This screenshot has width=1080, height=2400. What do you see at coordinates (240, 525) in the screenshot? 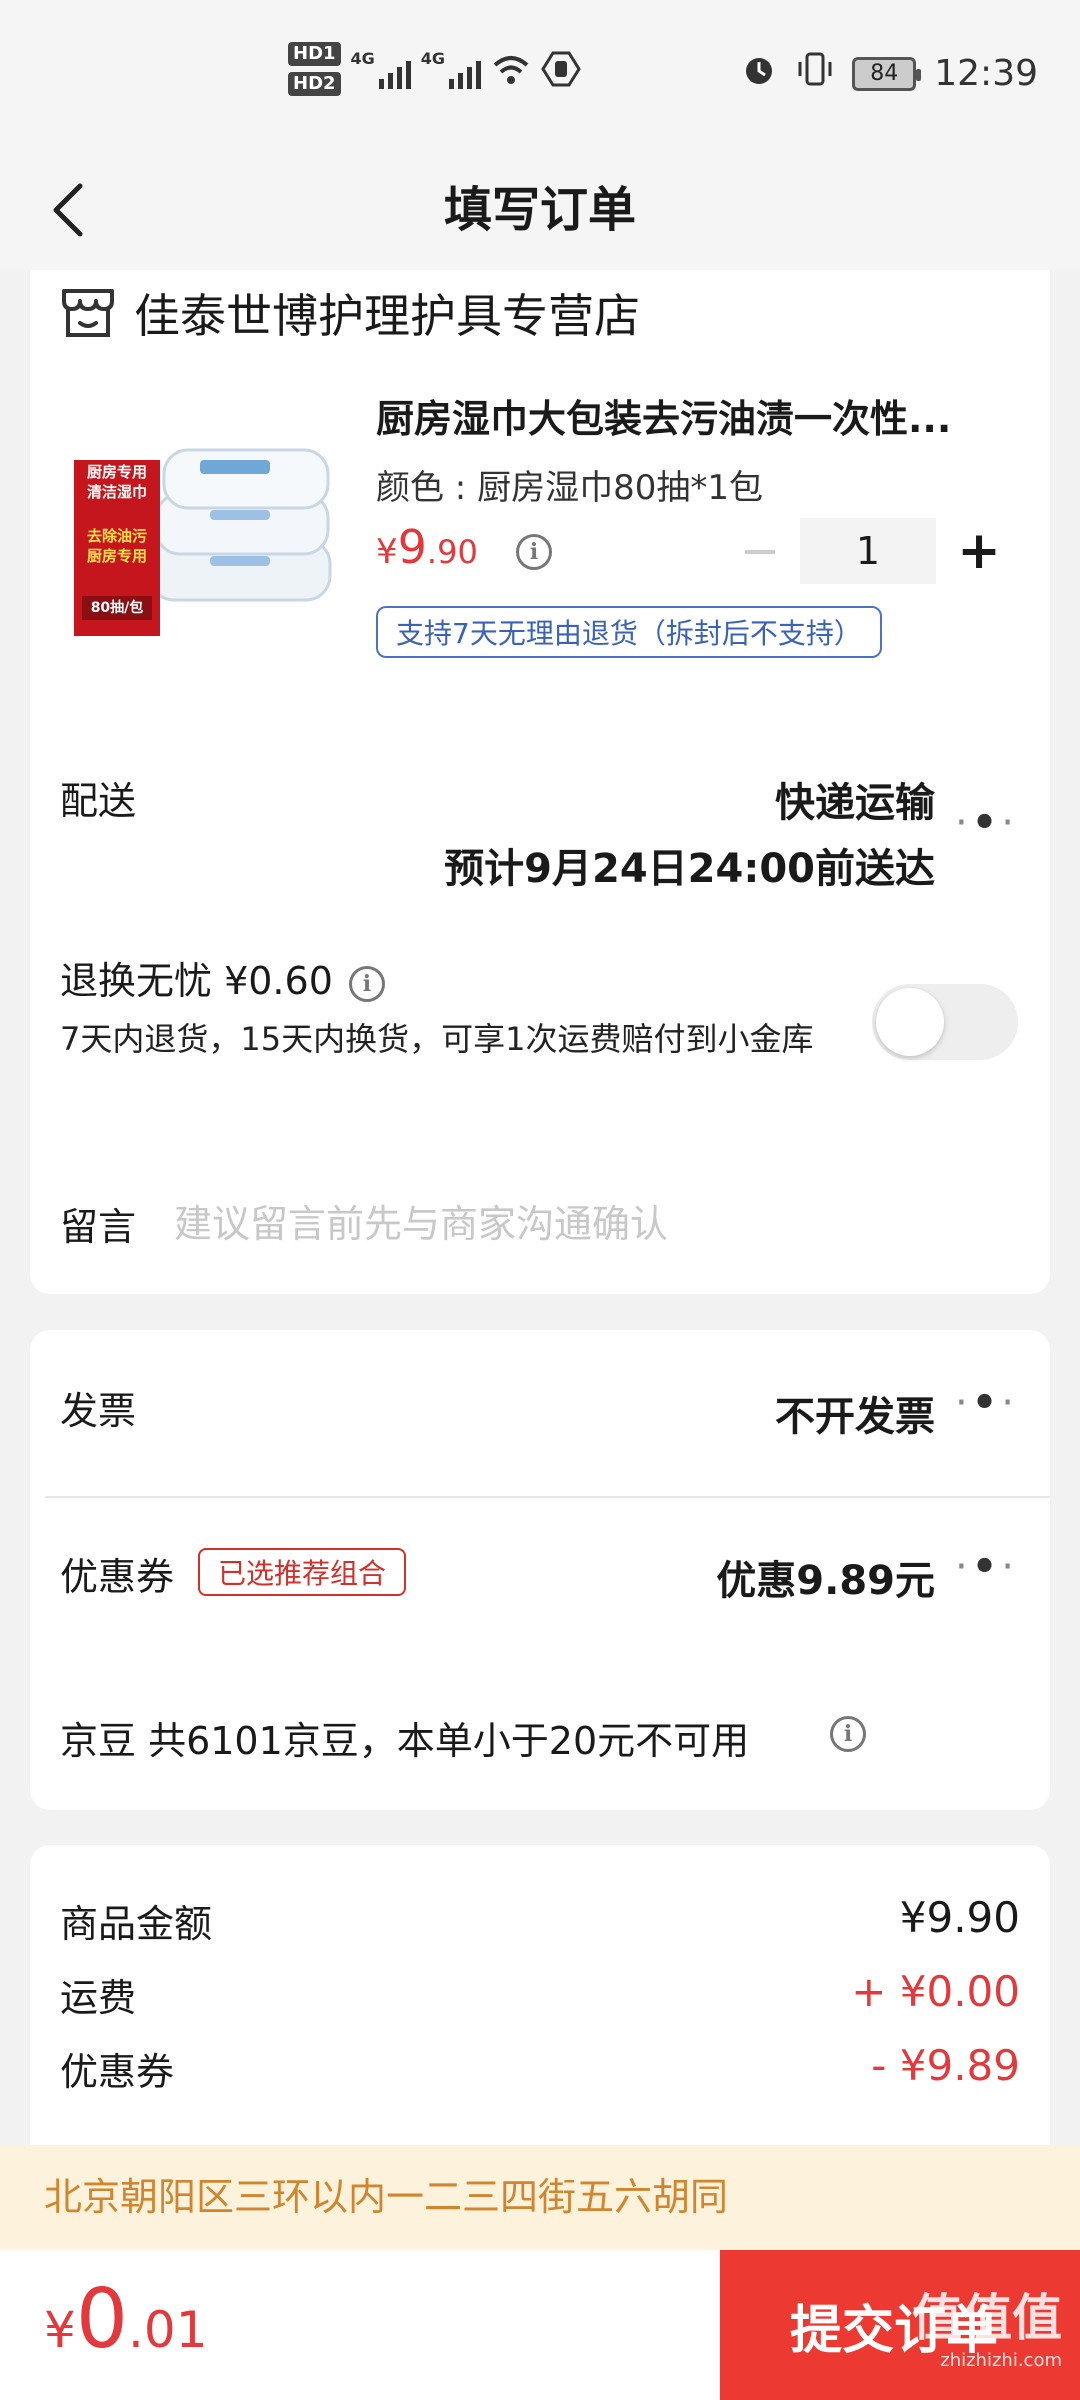
I see `wipes-pack-illustration` at bounding box center [240, 525].